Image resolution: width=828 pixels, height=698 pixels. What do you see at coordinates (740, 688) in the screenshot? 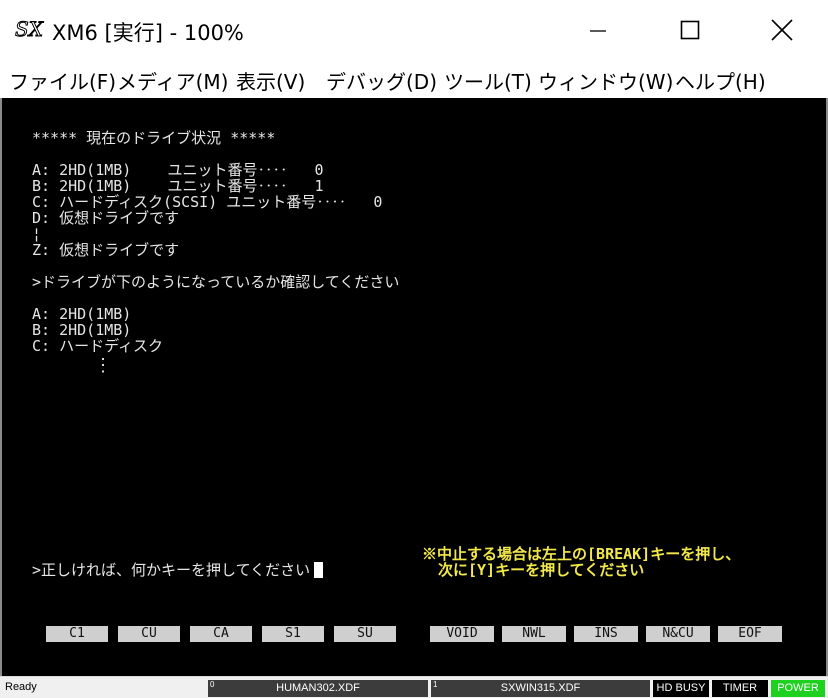
I see `timer-indicator: TIMER` at bounding box center [740, 688].